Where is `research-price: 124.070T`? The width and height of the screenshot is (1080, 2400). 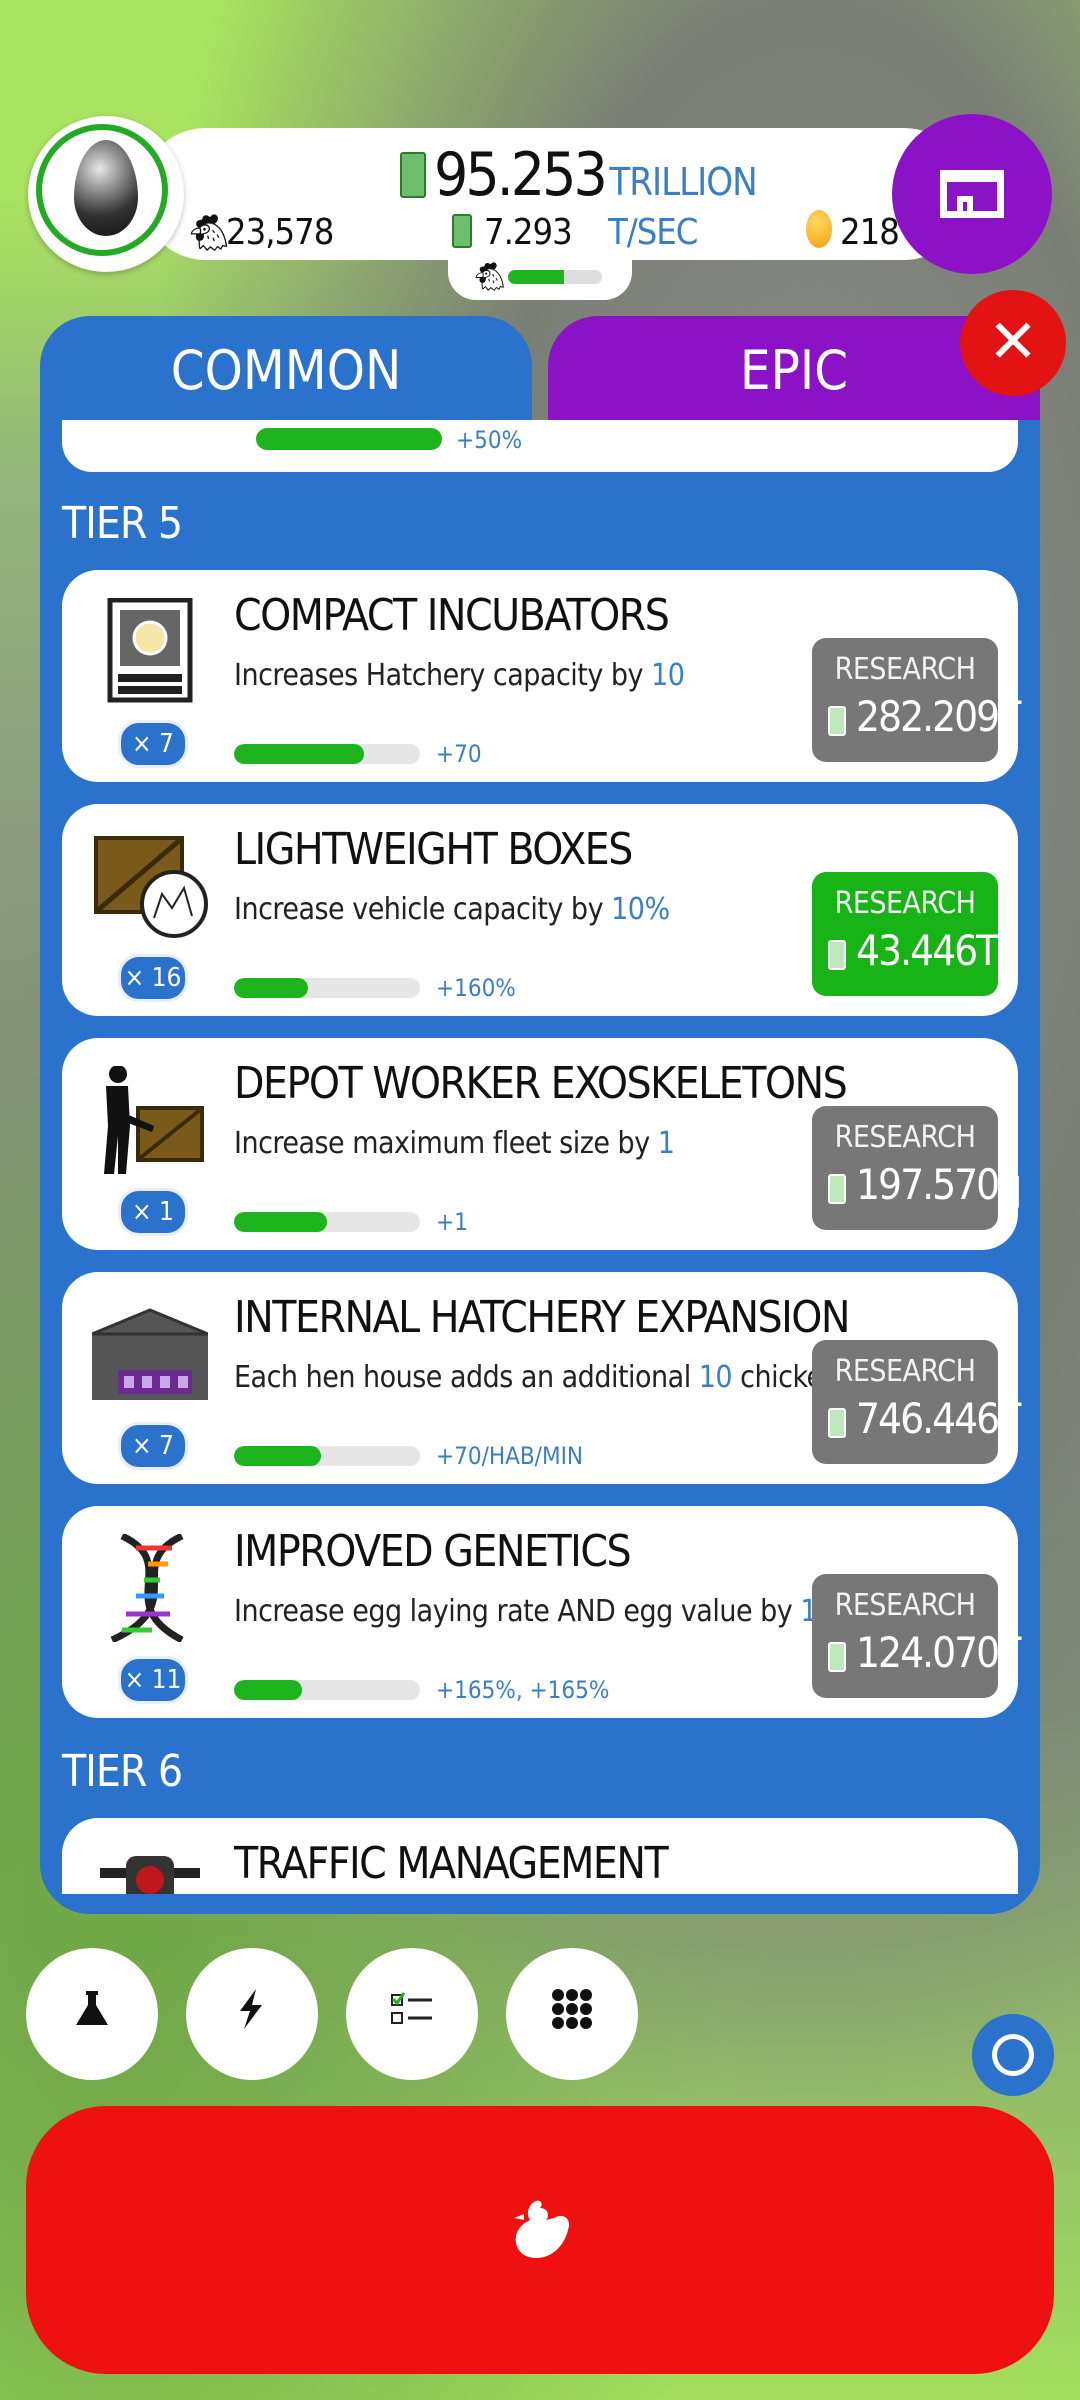 research-price: 124.070T is located at coordinates (938, 1652).